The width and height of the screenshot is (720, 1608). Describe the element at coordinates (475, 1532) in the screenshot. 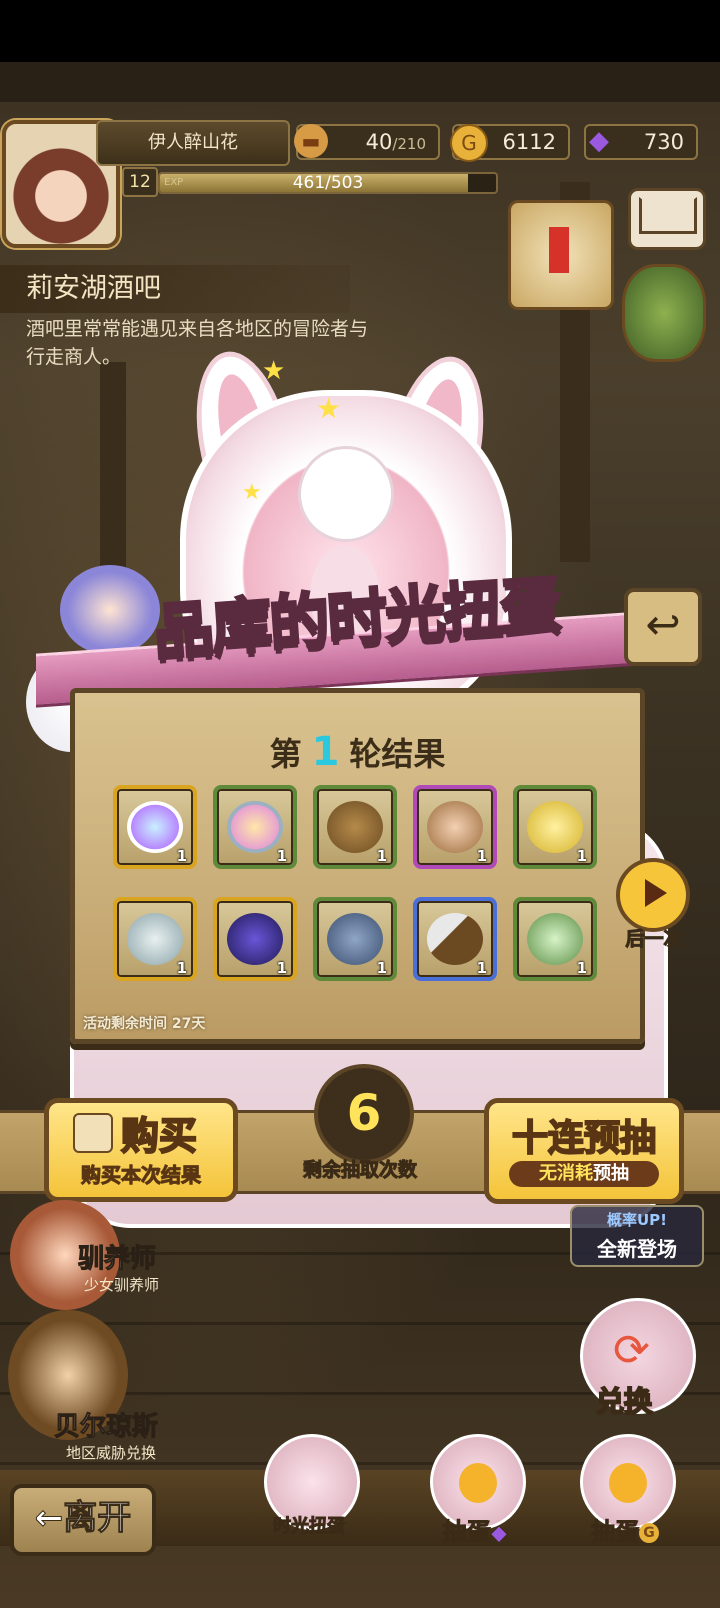

I see `dock-gem-draw-label: 抽蛋◆` at that location.